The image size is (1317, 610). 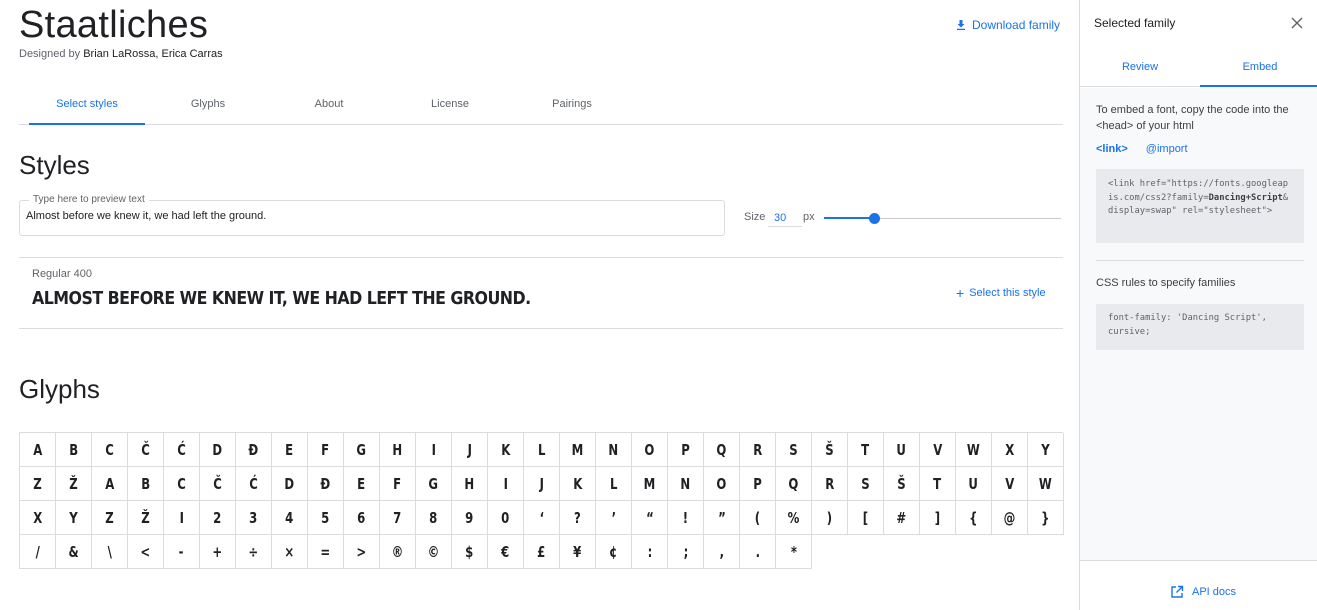 What do you see at coordinates (290, 450) in the screenshot?
I see `glyph-cell: E` at bounding box center [290, 450].